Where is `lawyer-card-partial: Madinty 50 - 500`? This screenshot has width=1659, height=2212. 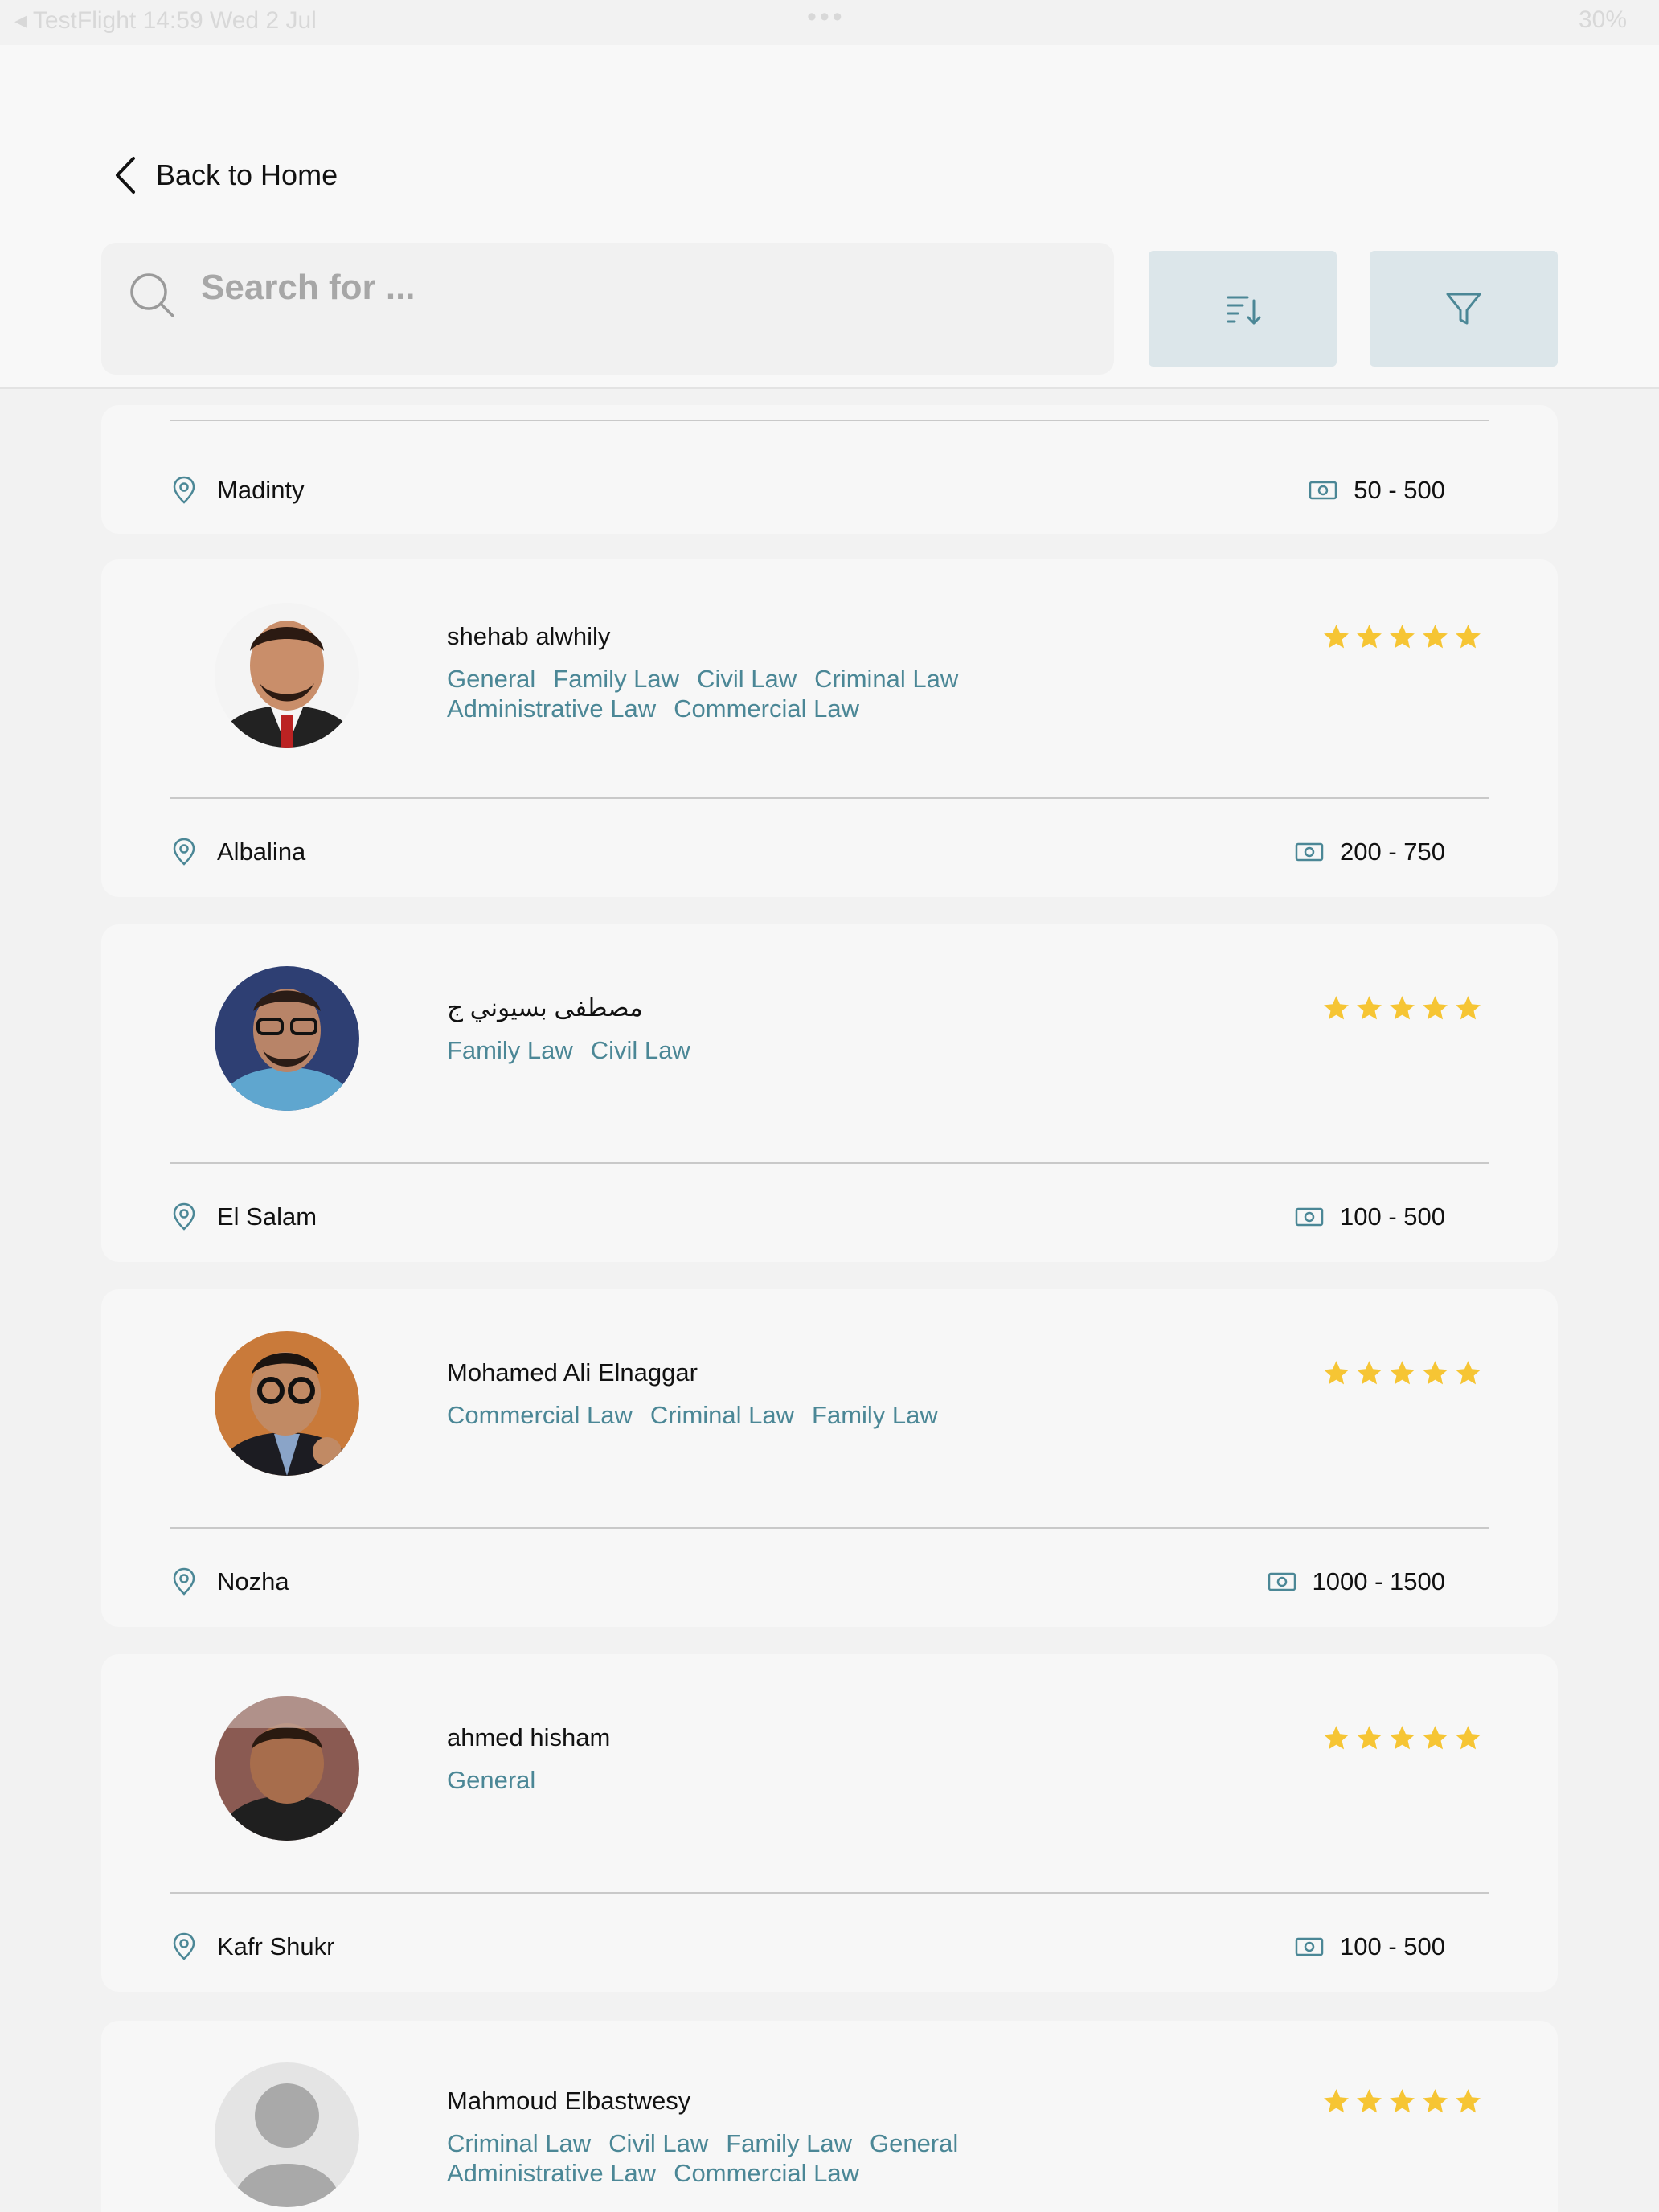 lawyer-card-partial: Madinty 50 - 500 is located at coordinates (829, 469).